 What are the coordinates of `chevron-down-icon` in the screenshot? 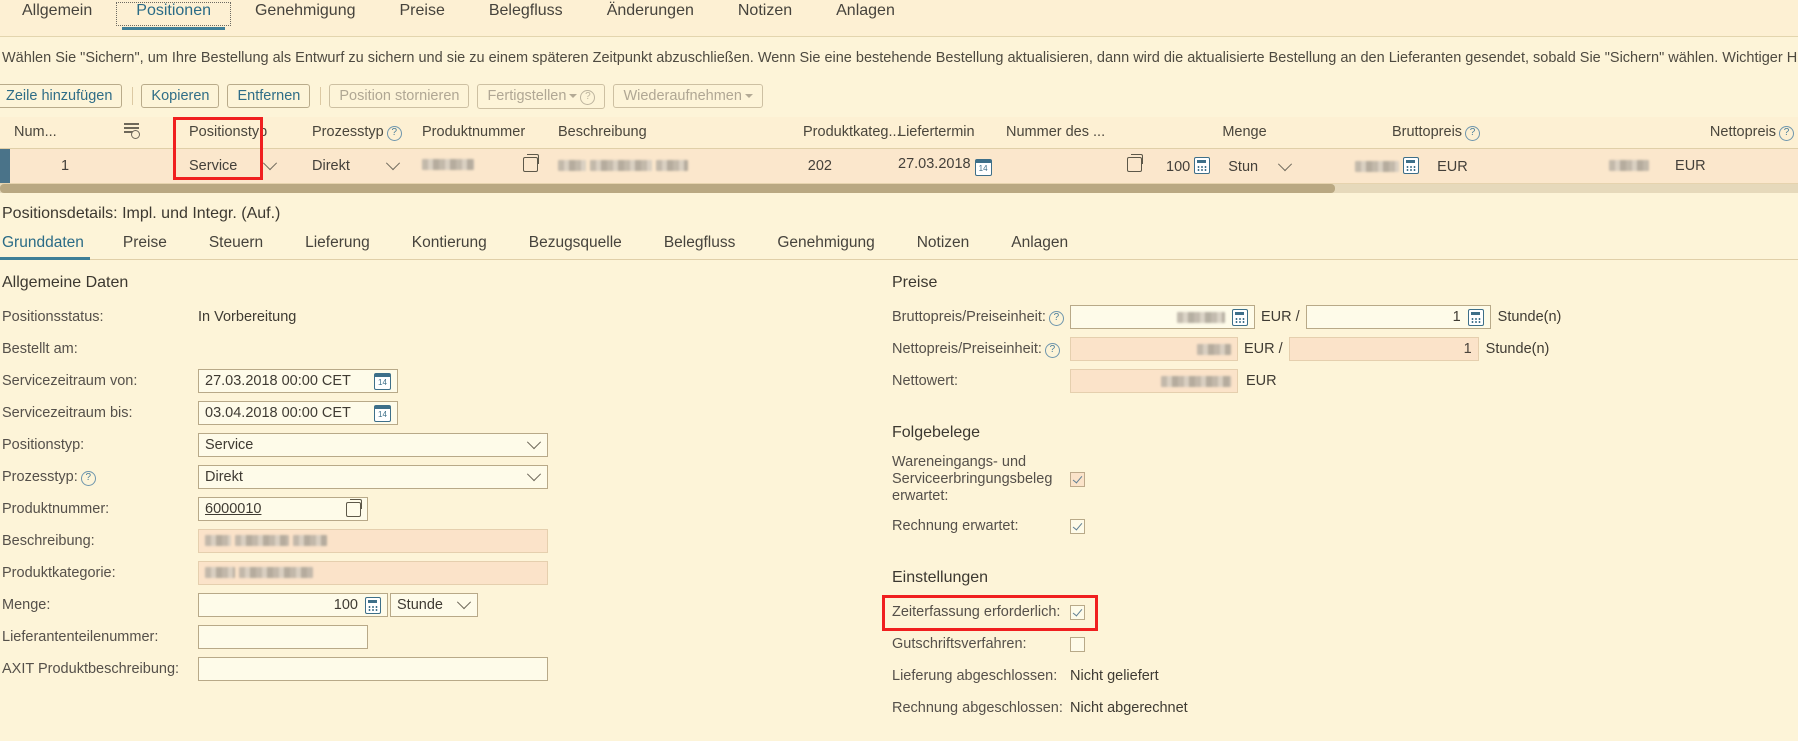 It's located at (534, 442).